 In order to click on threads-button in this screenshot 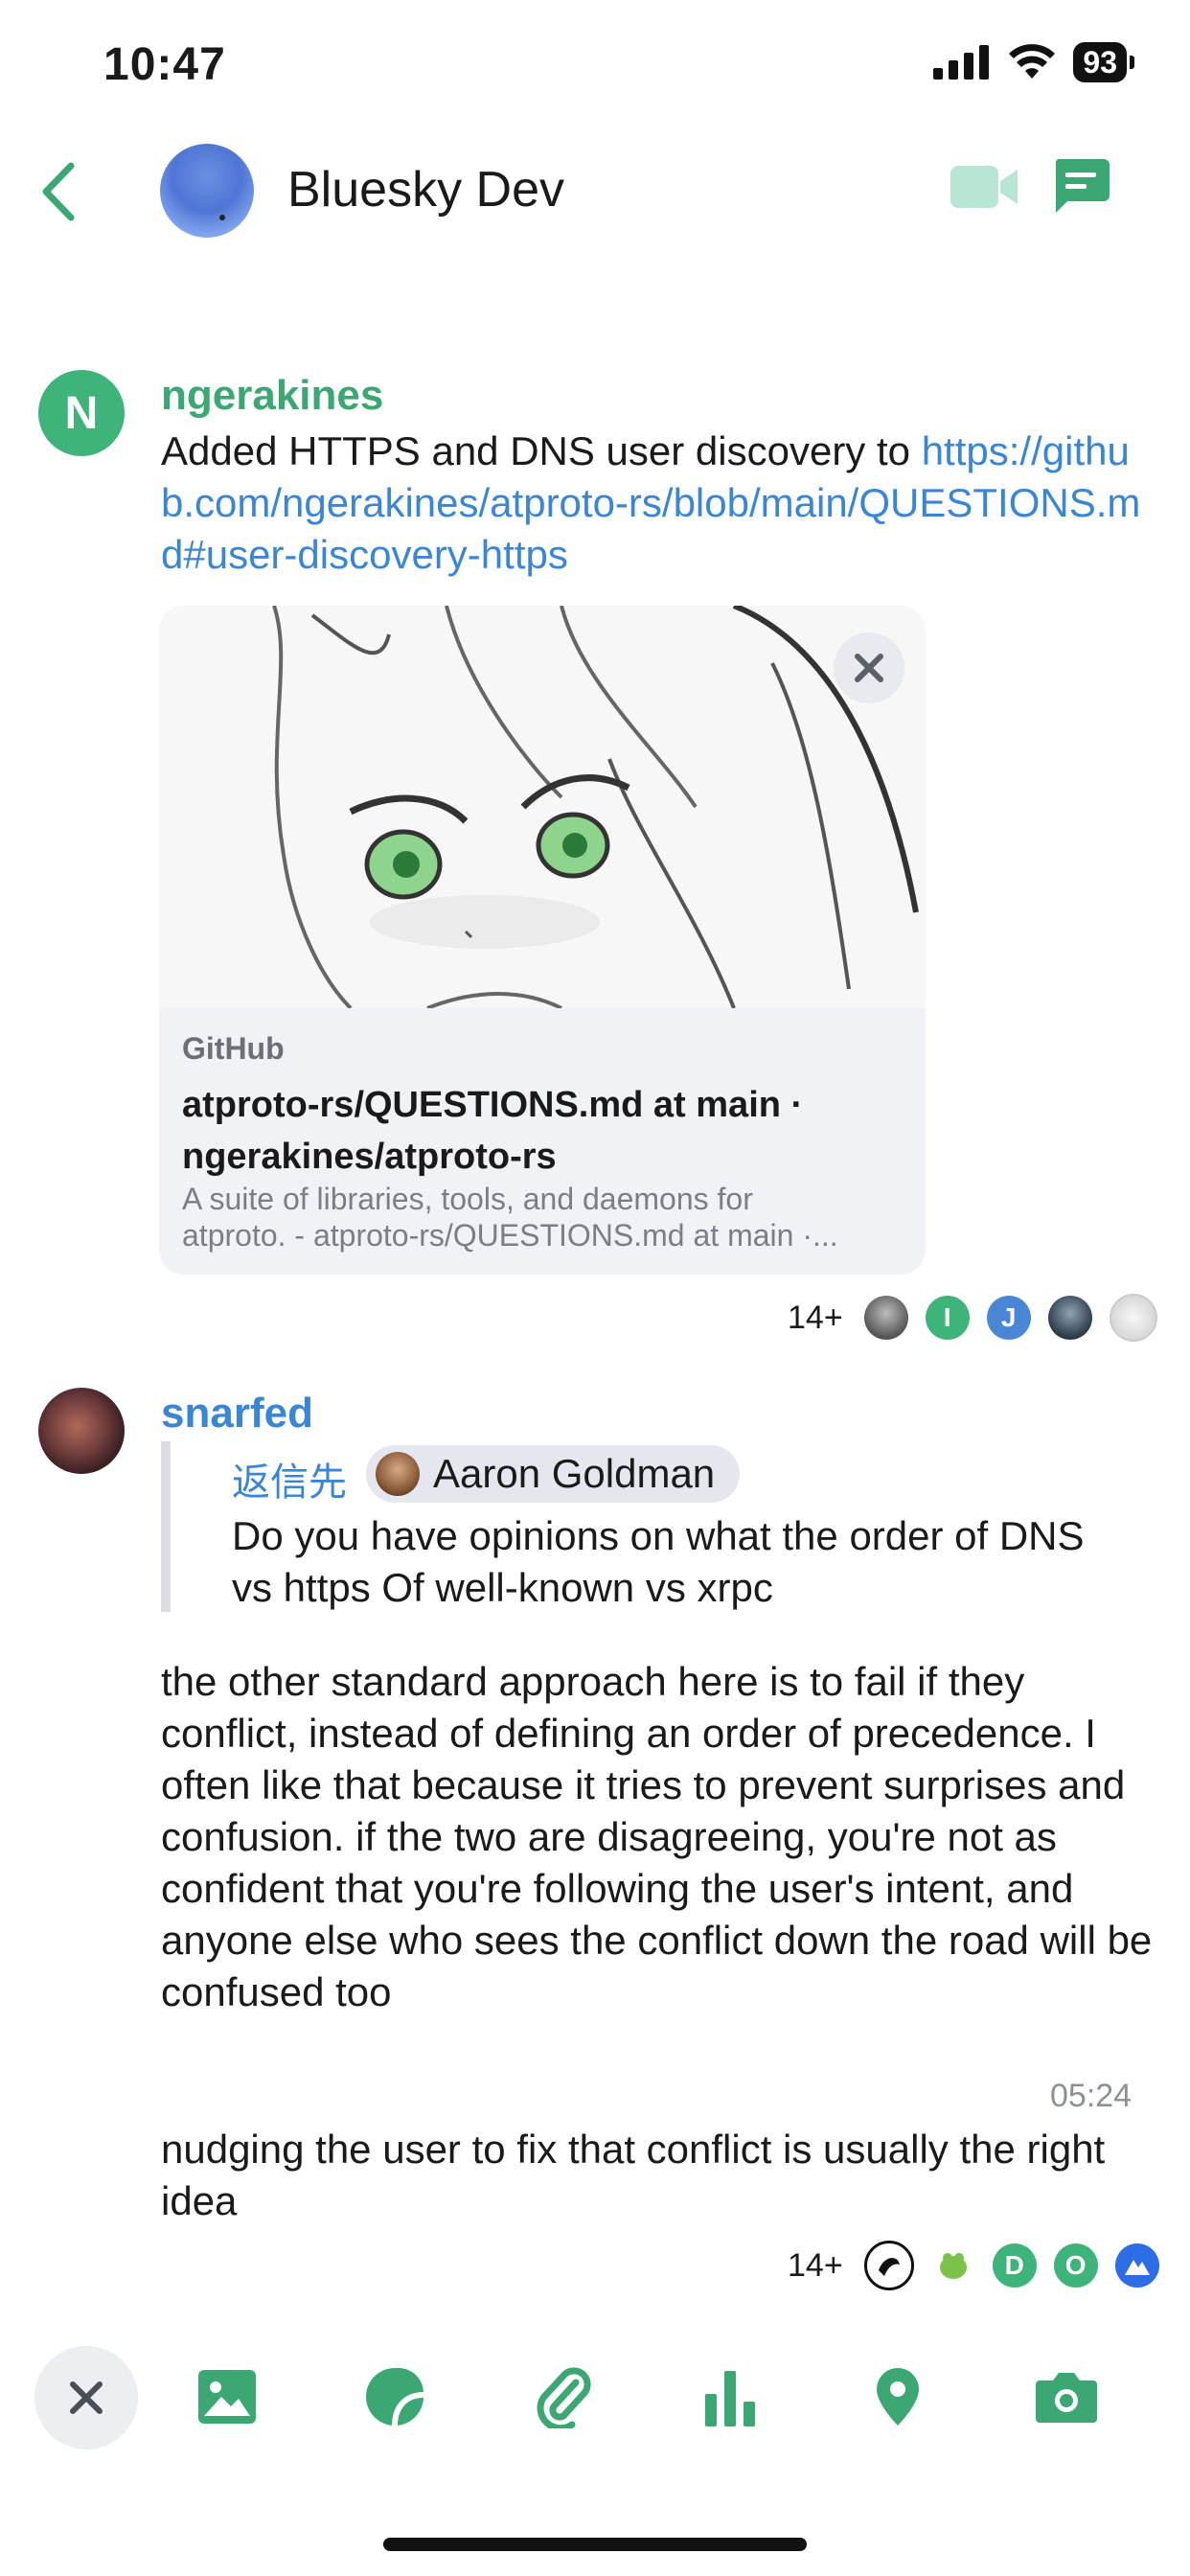, I will do `click(1080, 186)`.